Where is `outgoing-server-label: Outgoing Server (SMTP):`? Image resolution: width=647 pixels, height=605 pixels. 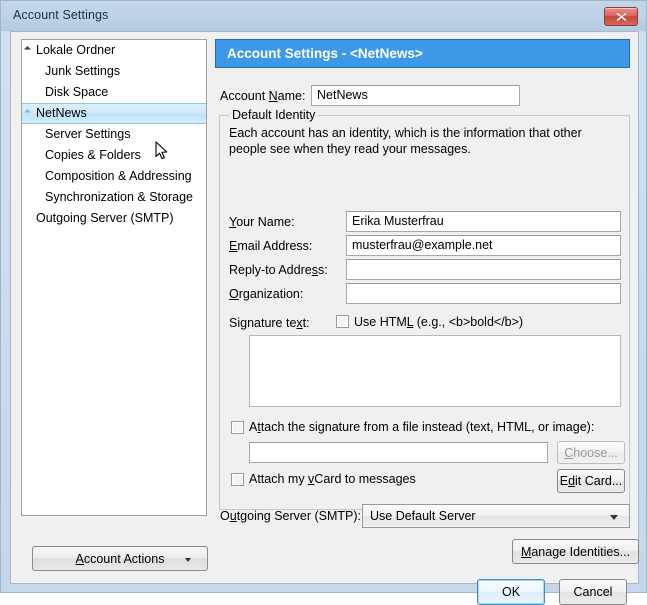
outgoing-server-label: Outgoing Server (SMTP): is located at coordinates (291, 516).